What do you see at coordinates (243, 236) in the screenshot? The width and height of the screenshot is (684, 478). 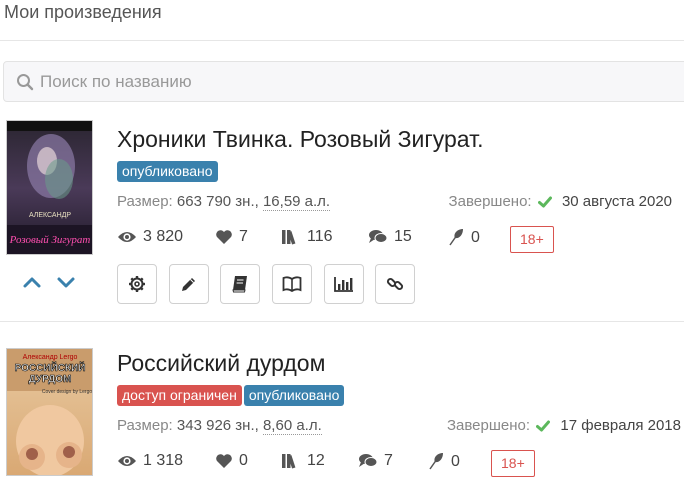 I see `likes-count: 7` at bounding box center [243, 236].